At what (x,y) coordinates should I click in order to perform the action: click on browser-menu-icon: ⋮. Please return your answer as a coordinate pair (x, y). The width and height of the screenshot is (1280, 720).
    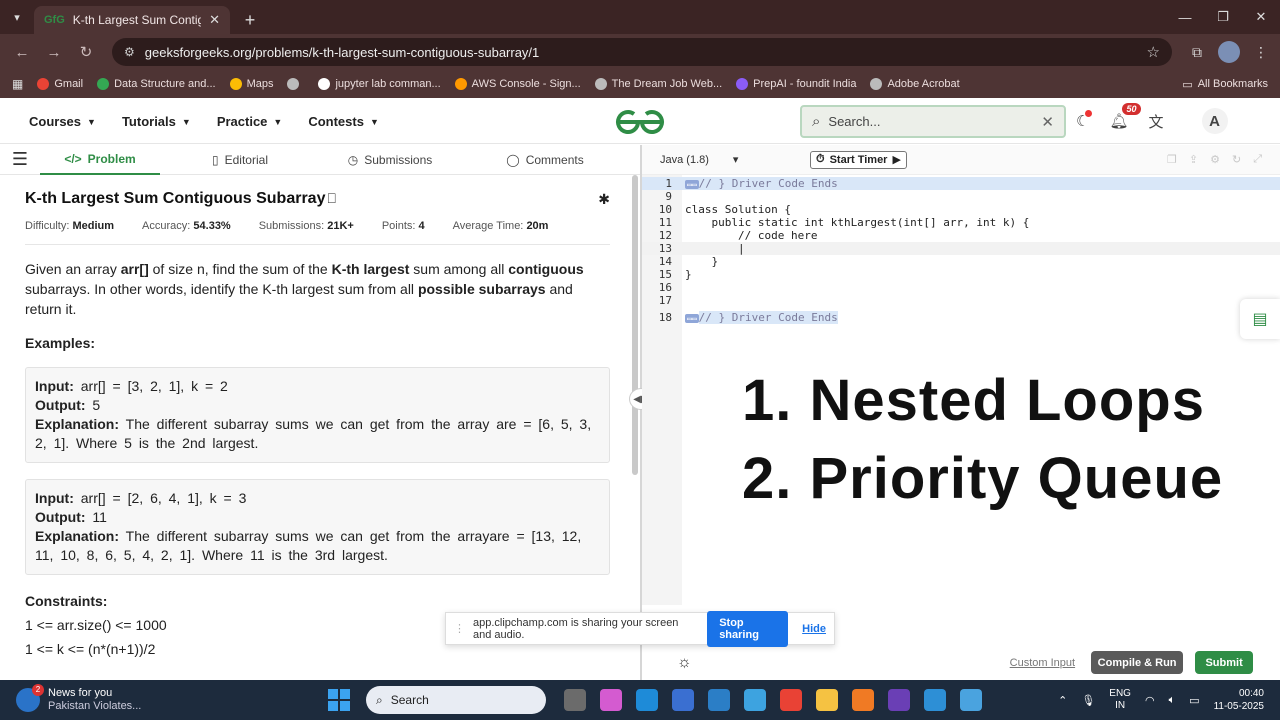
    Looking at the image, I should click on (1261, 52).